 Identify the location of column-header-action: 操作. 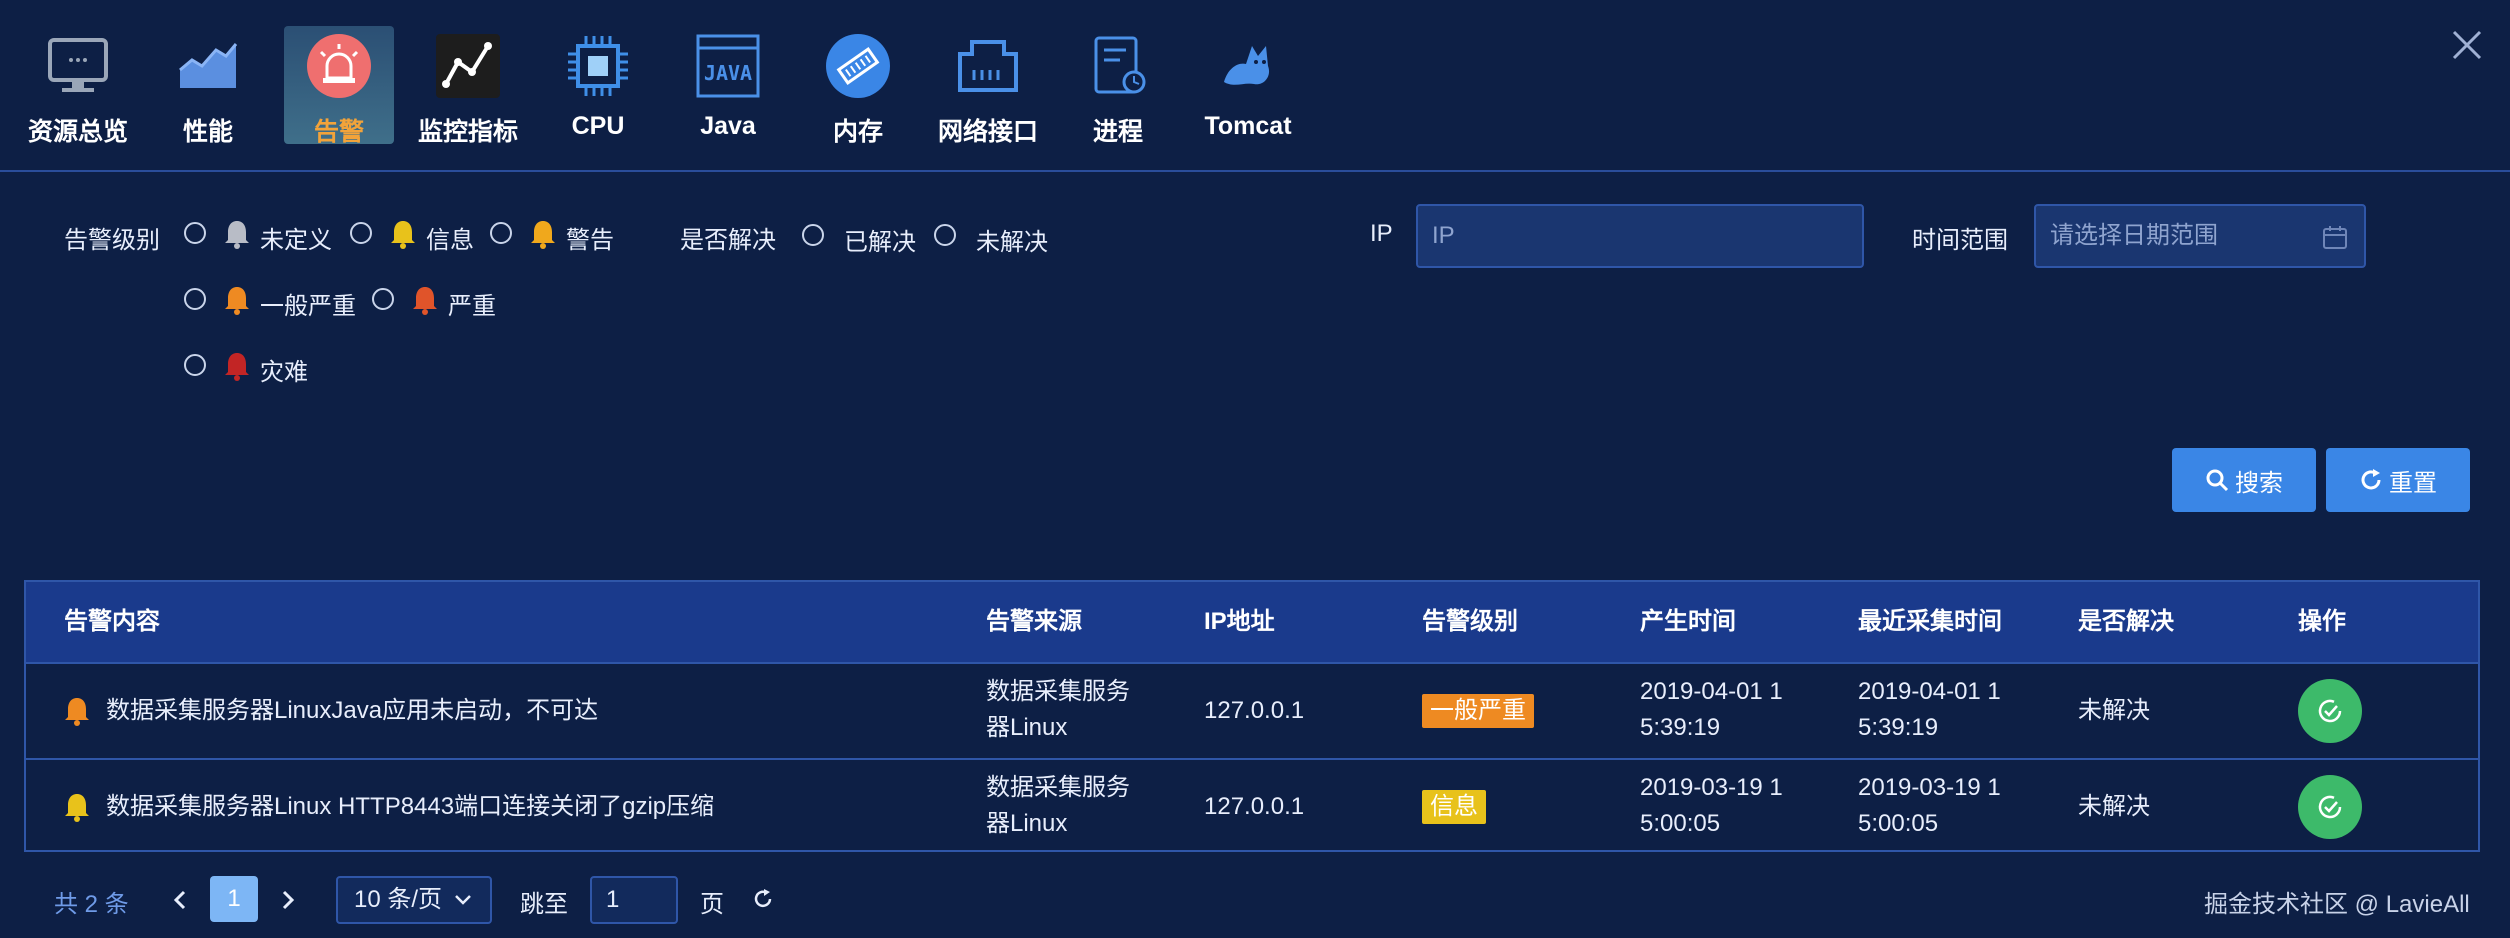
(2322, 621).